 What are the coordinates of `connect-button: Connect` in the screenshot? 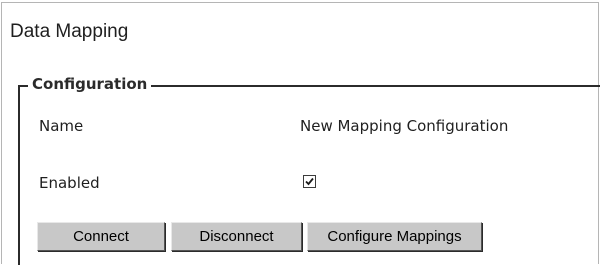 It's located at (101, 236).